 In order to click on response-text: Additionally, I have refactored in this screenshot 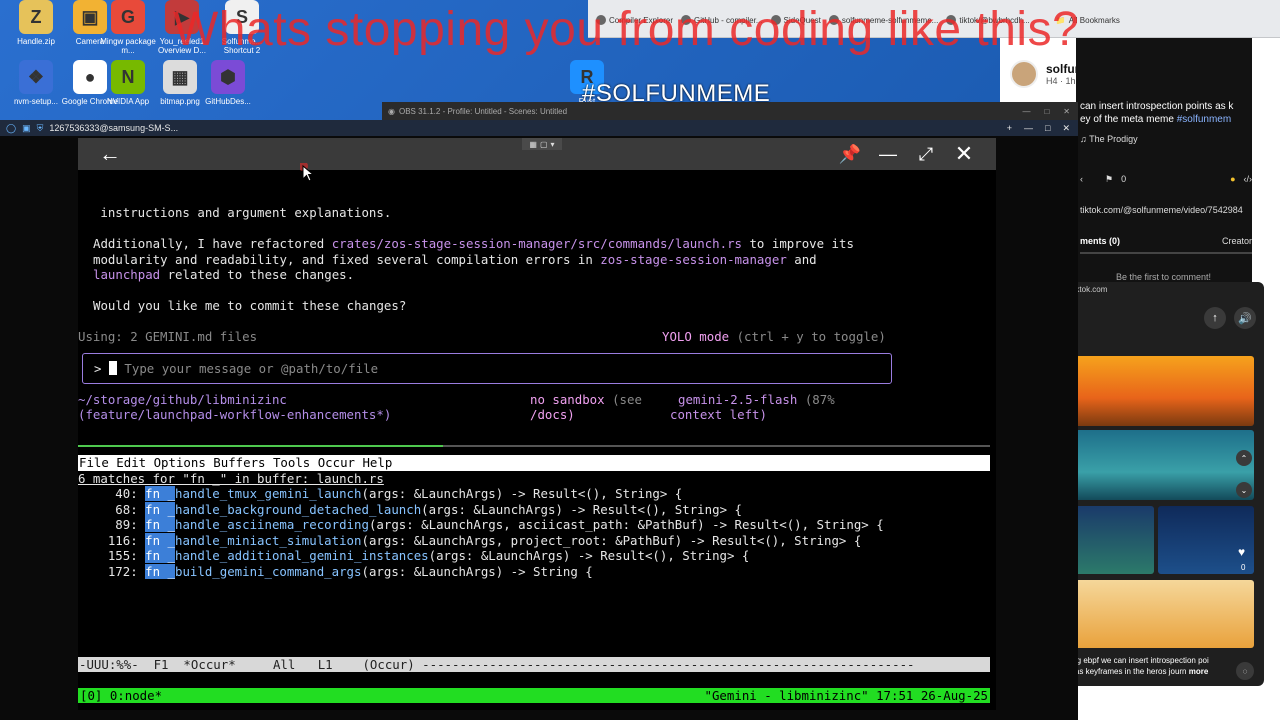, I will do `click(212, 243)`.